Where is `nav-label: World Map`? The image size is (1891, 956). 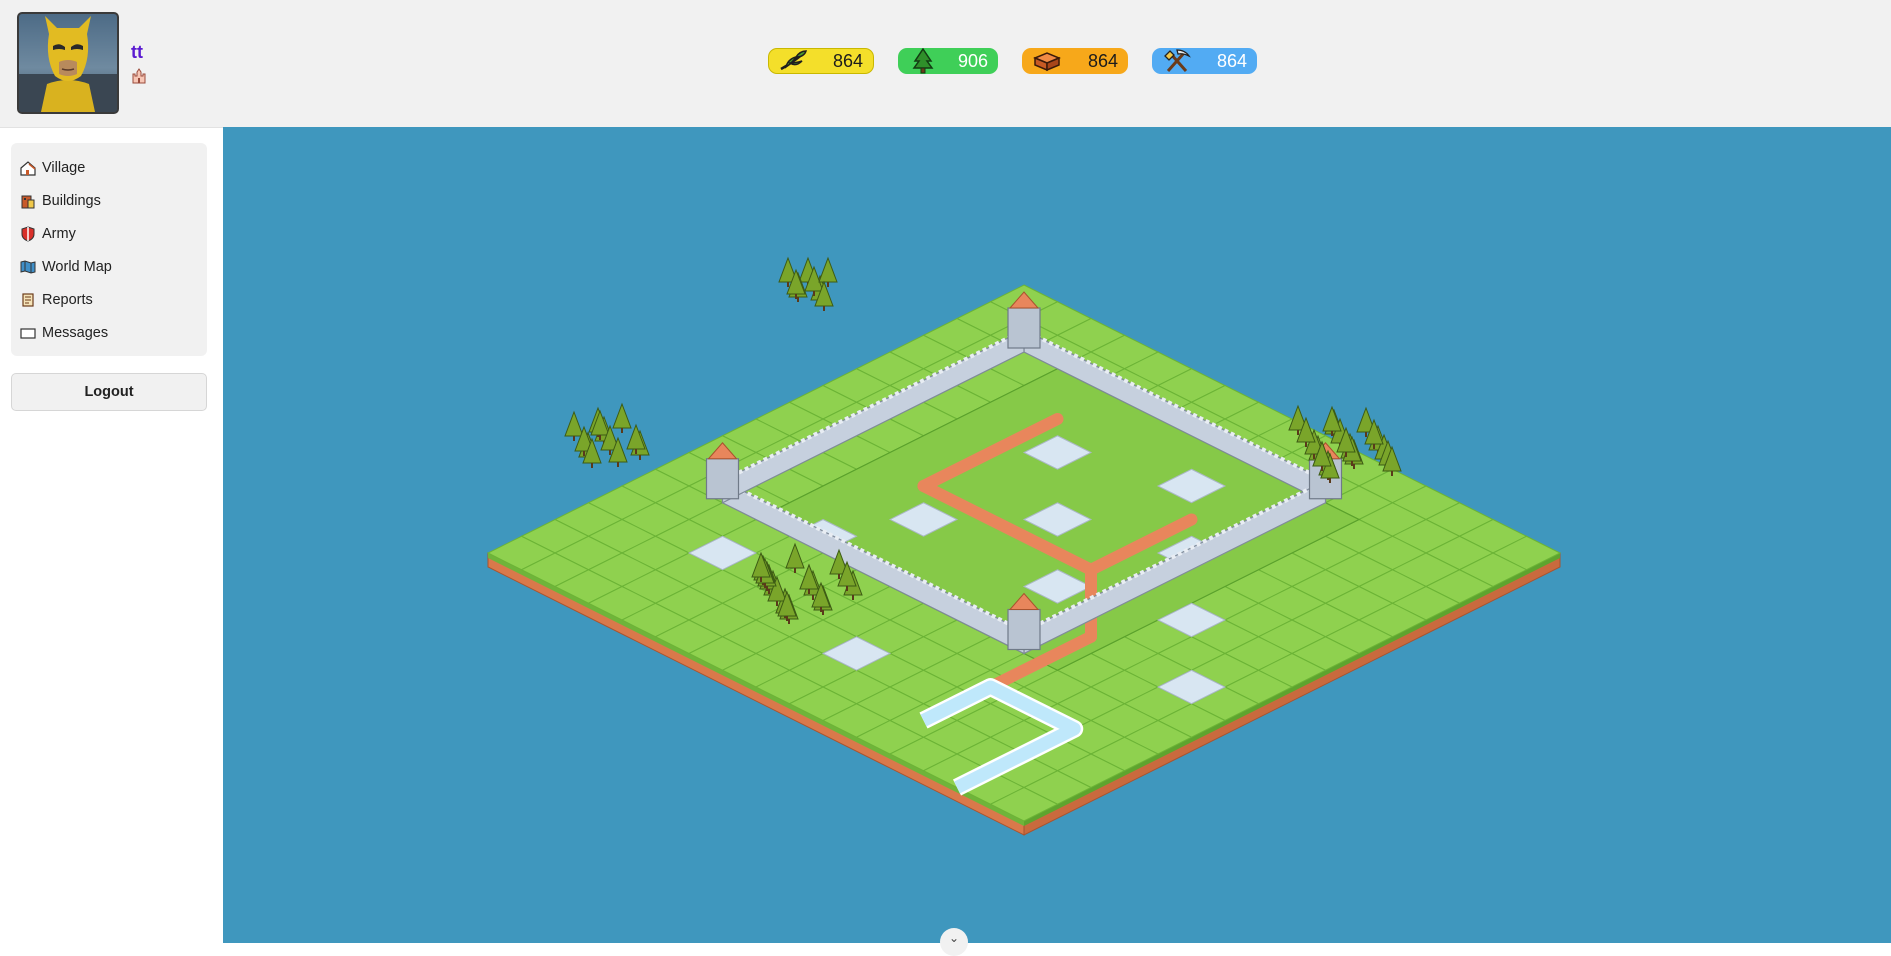
nav-label: World Map is located at coordinates (77, 267).